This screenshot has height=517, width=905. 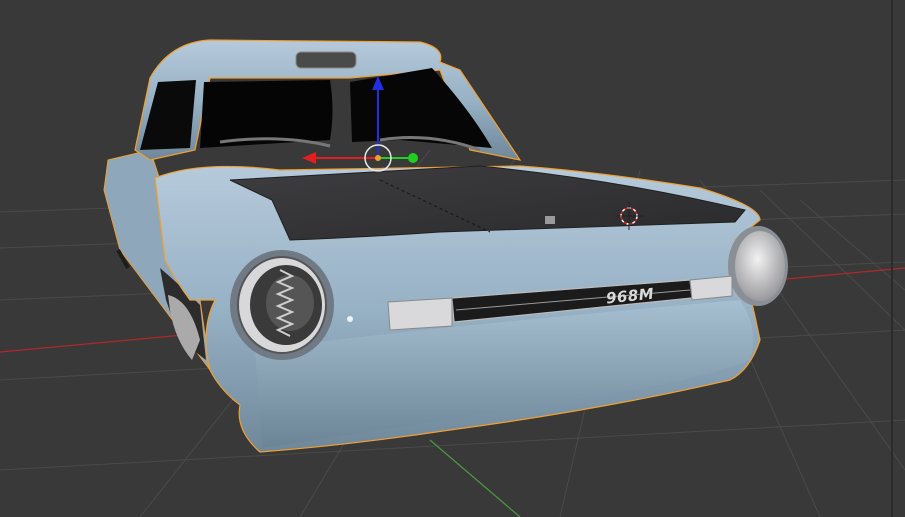 What do you see at coordinates (413, 158) in the screenshot?
I see `gizmo-y-handle-icon` at bounding box center [413, 158].